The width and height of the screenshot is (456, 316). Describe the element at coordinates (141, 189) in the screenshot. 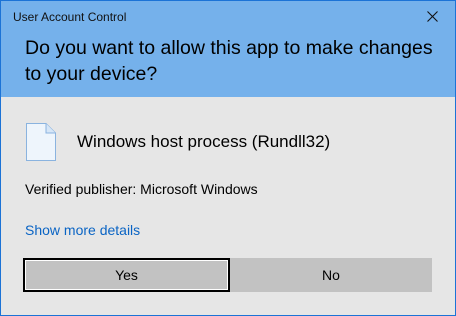

I see `publisher-text: Verified publisher: Microsoft Windows` at that location.